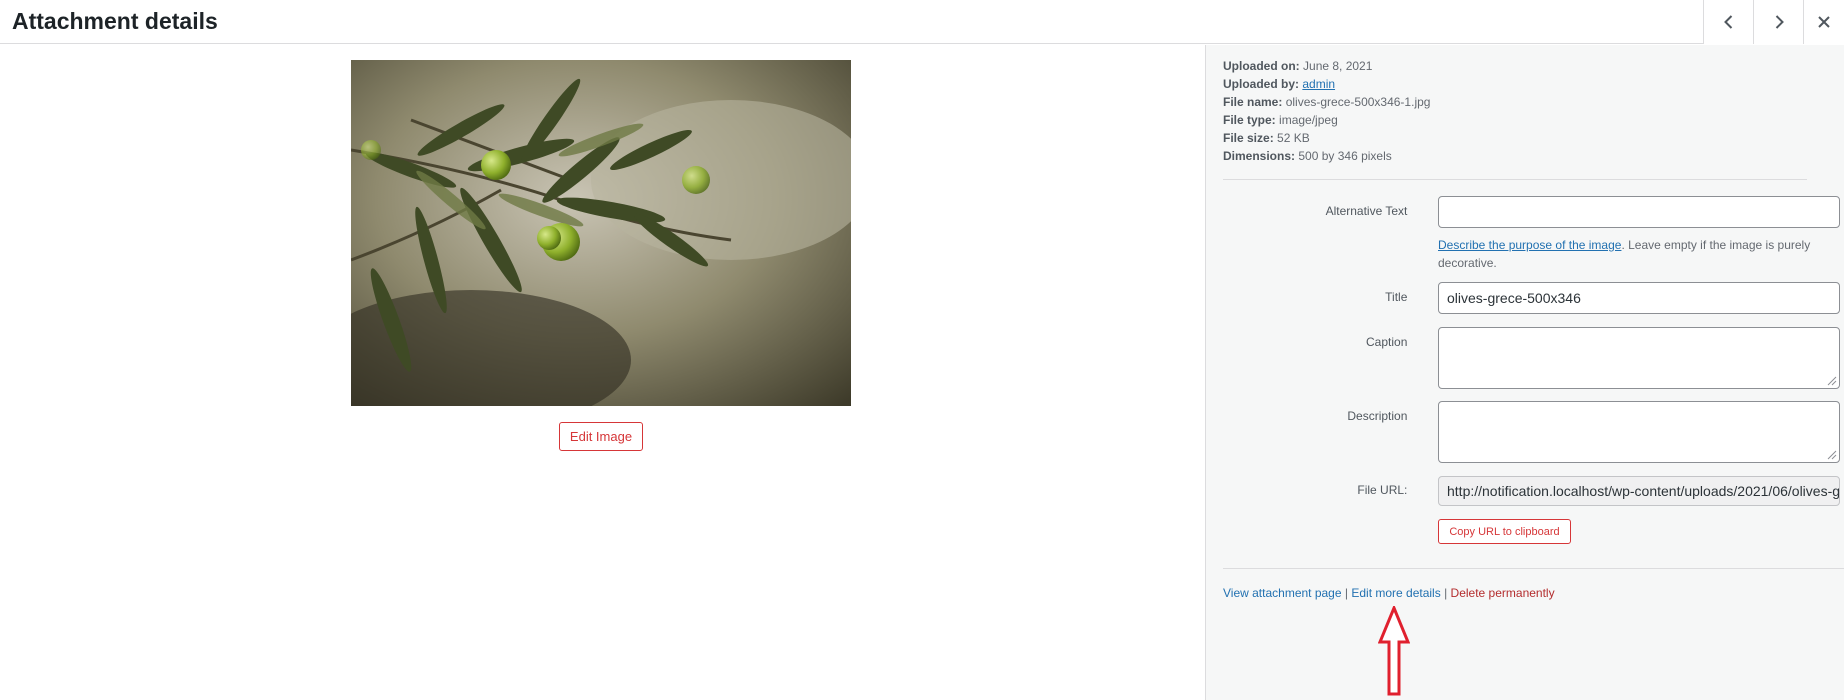  What do you see at coordinates (1326, 138) in the screenshot?
I see `file-size-row: File size: 52 KB` at bounding box center [1326, 138].